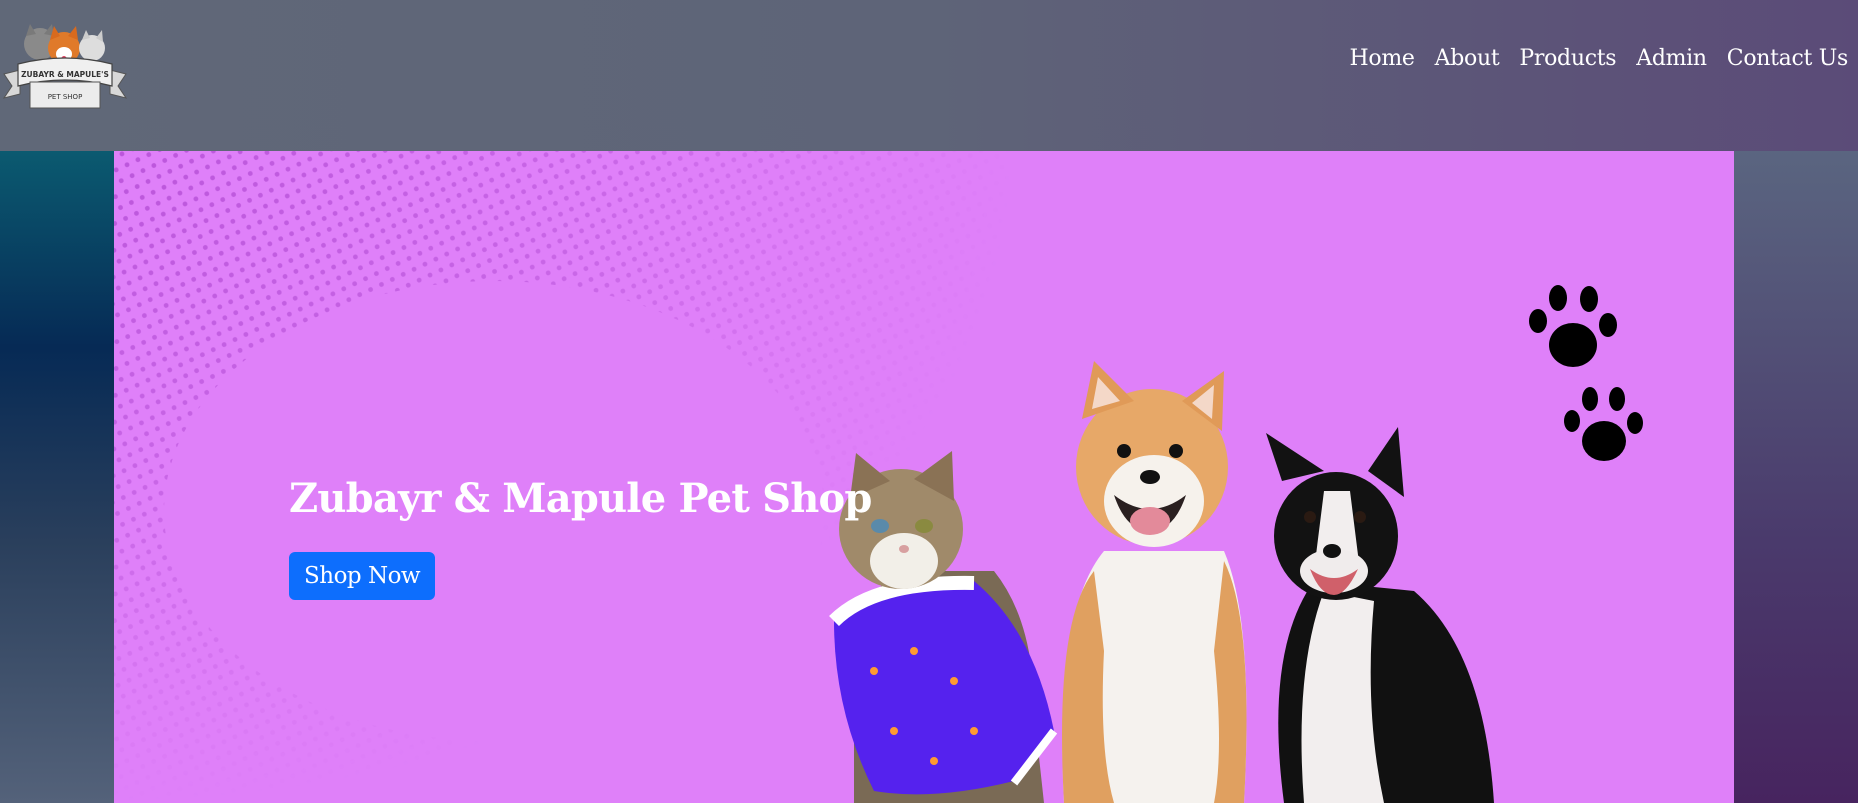 This screenshot has width=1858, height=803. What do you see at coordinates (65, 68) in the screenshot?
I see `shop-logo: ZUBAYR & MAPULE'S PET SHOP` at bounding box center [65, 68].